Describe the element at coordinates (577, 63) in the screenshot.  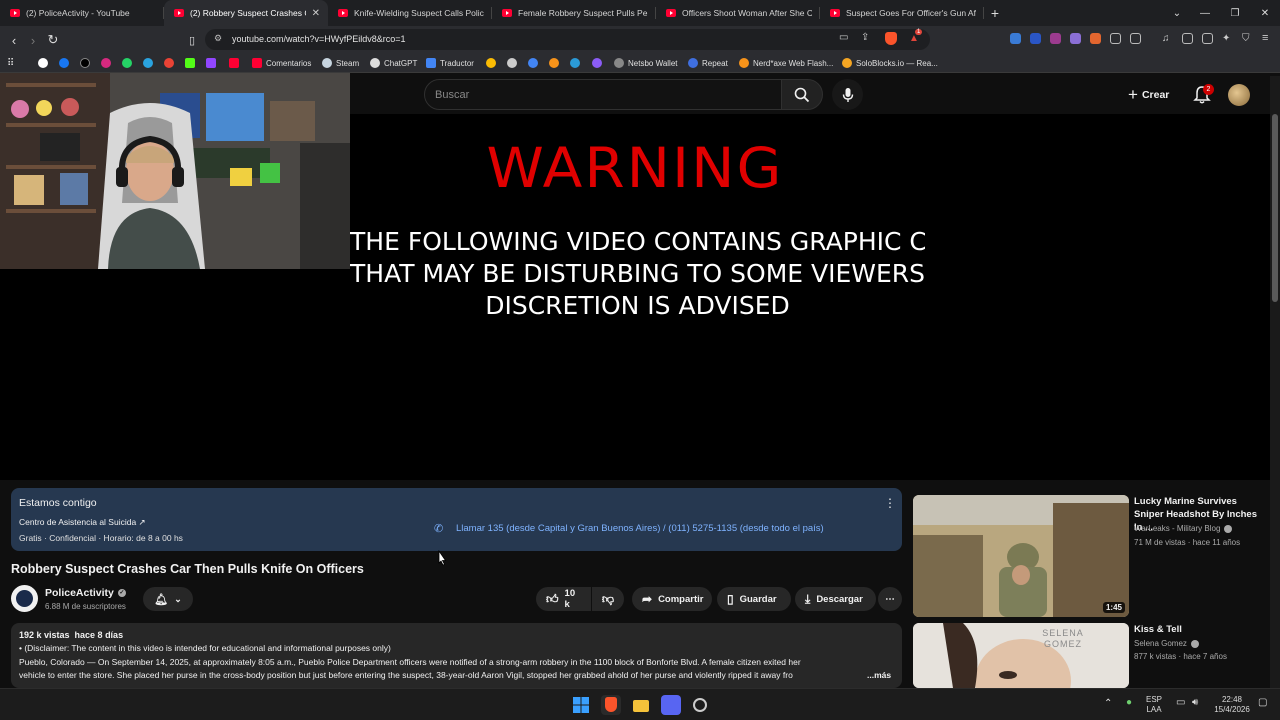
I see `bookmark-blue` at that location.